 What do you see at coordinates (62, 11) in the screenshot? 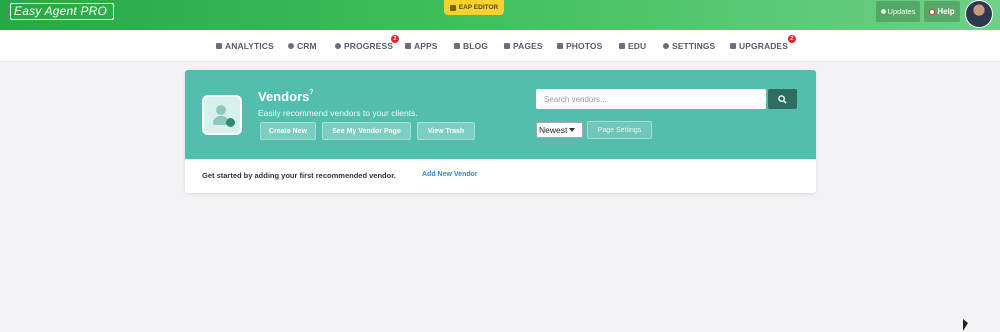
I see `app-logo: Easy Agent PRO` at bounding box center [62, 11].